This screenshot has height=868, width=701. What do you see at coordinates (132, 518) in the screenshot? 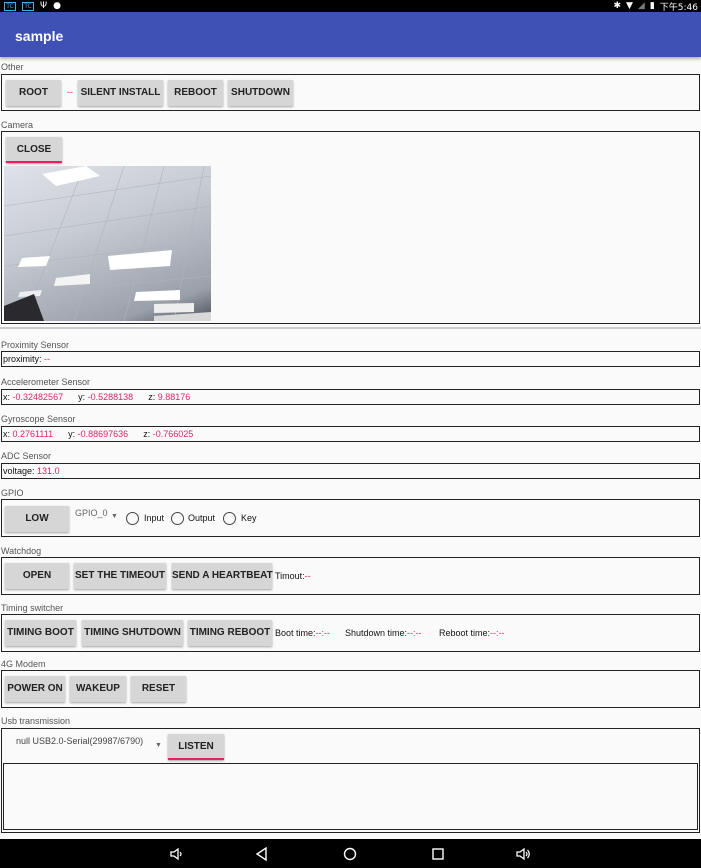
I see `input-radio` at bounding box center [132, 518].